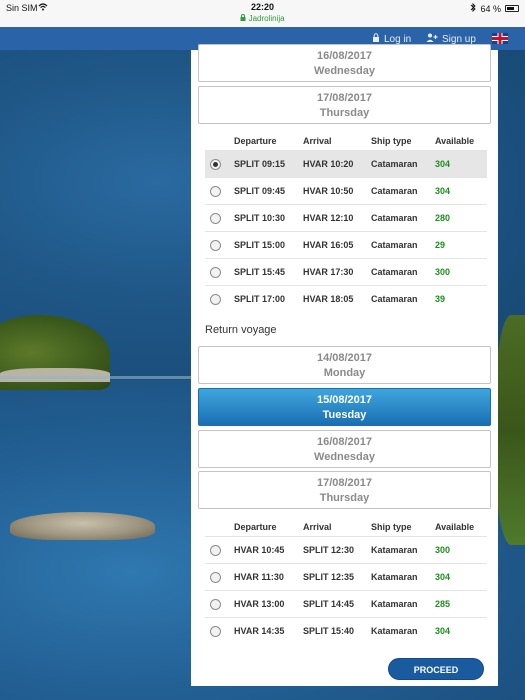 This screenshot has height=700, width=525. Describe the element at coordinates (266, 18) in the screenshot. I see `url-text: Jadrolinija` at that location.